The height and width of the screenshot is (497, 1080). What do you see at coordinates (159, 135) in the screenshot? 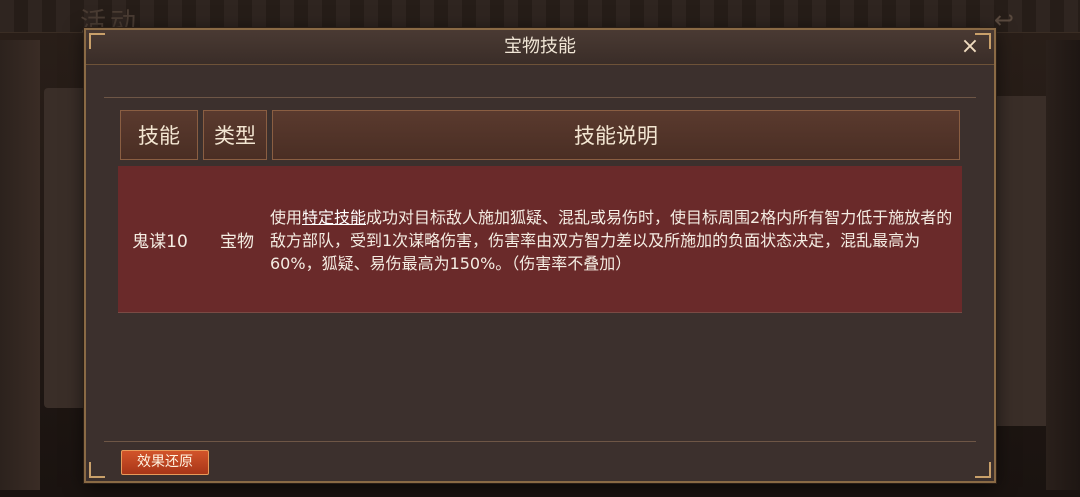
I see `column-header-skill: 技能` at bounding box center [159, 135].